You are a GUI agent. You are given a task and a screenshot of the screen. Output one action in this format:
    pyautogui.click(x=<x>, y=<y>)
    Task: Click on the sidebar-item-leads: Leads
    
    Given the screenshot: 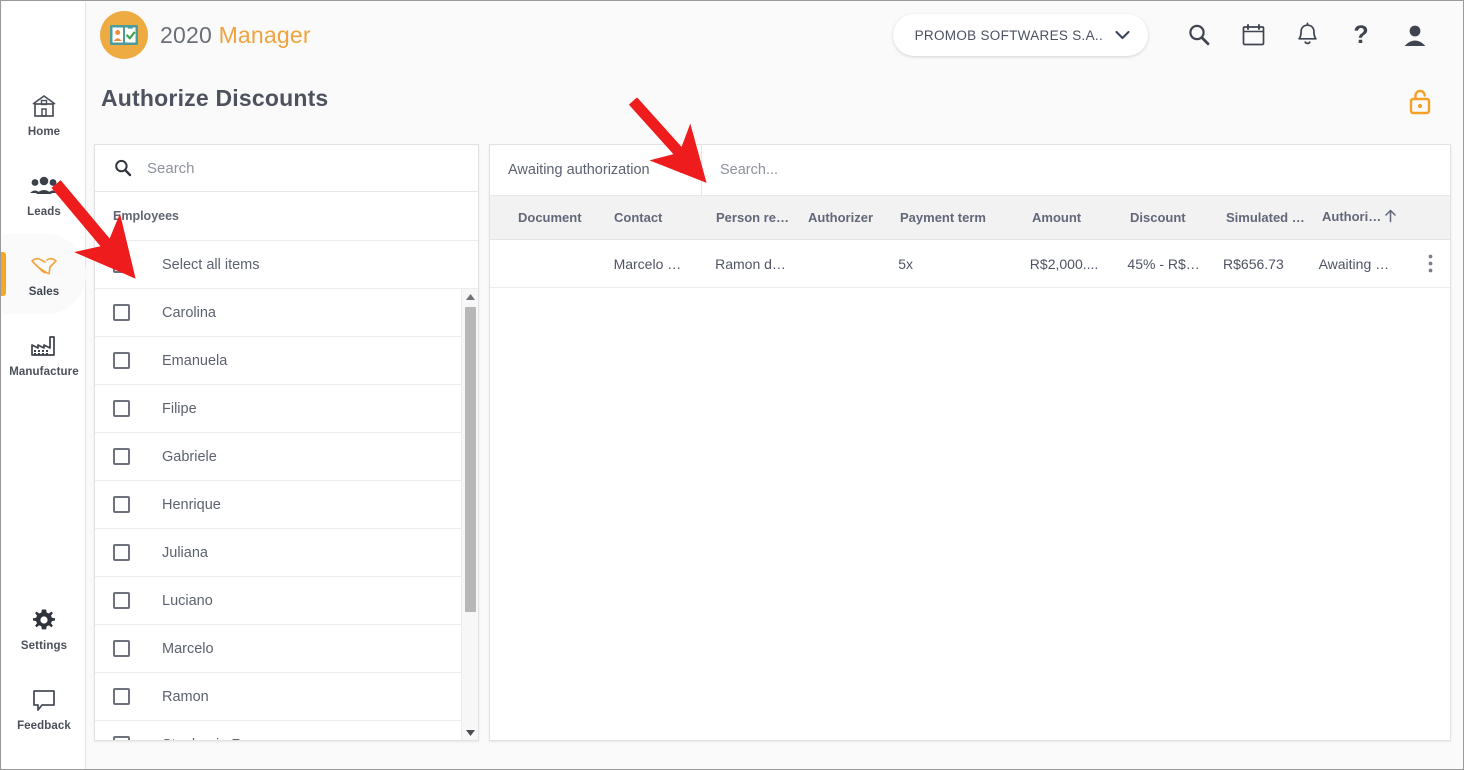 What is the action you would take?
    pyautogui.click(x=44, y=194)
    